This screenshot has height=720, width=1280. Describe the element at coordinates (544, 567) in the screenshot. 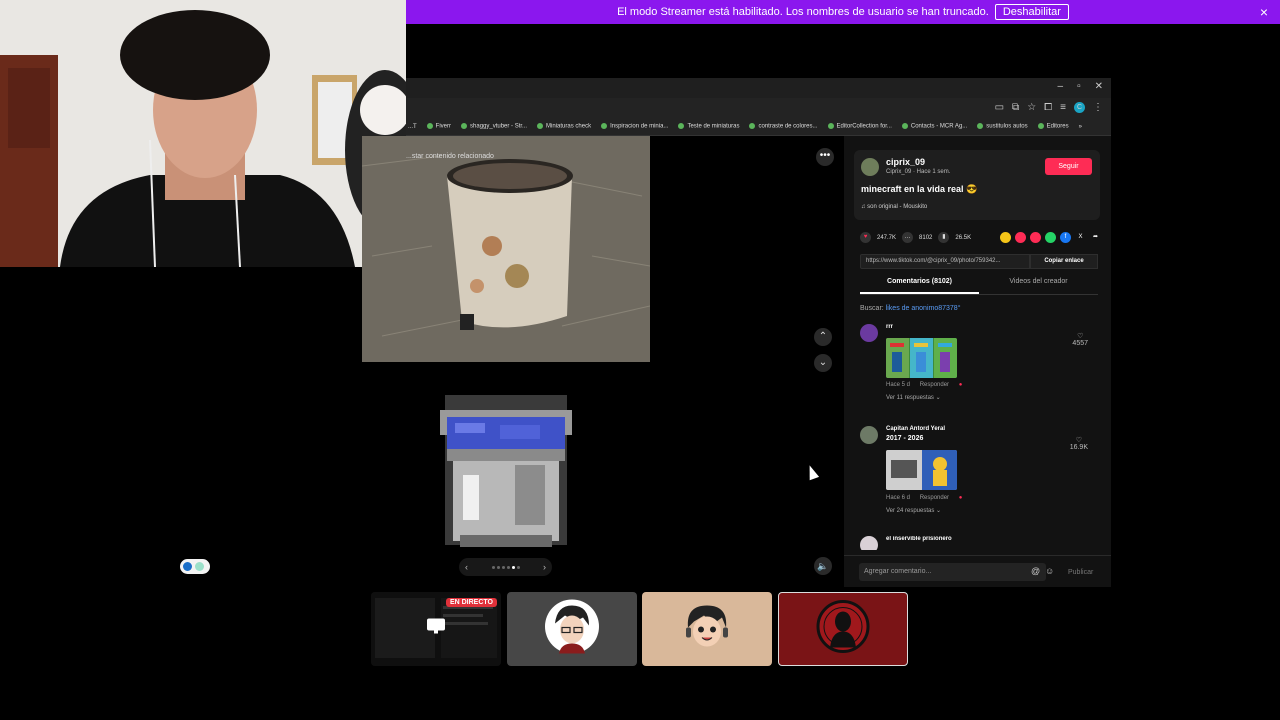

I see `carousel-next-icon: ›` at that location.